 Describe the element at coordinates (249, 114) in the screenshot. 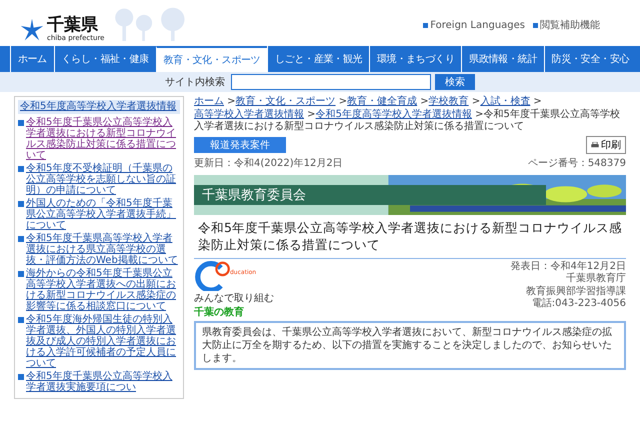

I see `breadcrumb-link: 高等学校入学者選抜情報` at that location.